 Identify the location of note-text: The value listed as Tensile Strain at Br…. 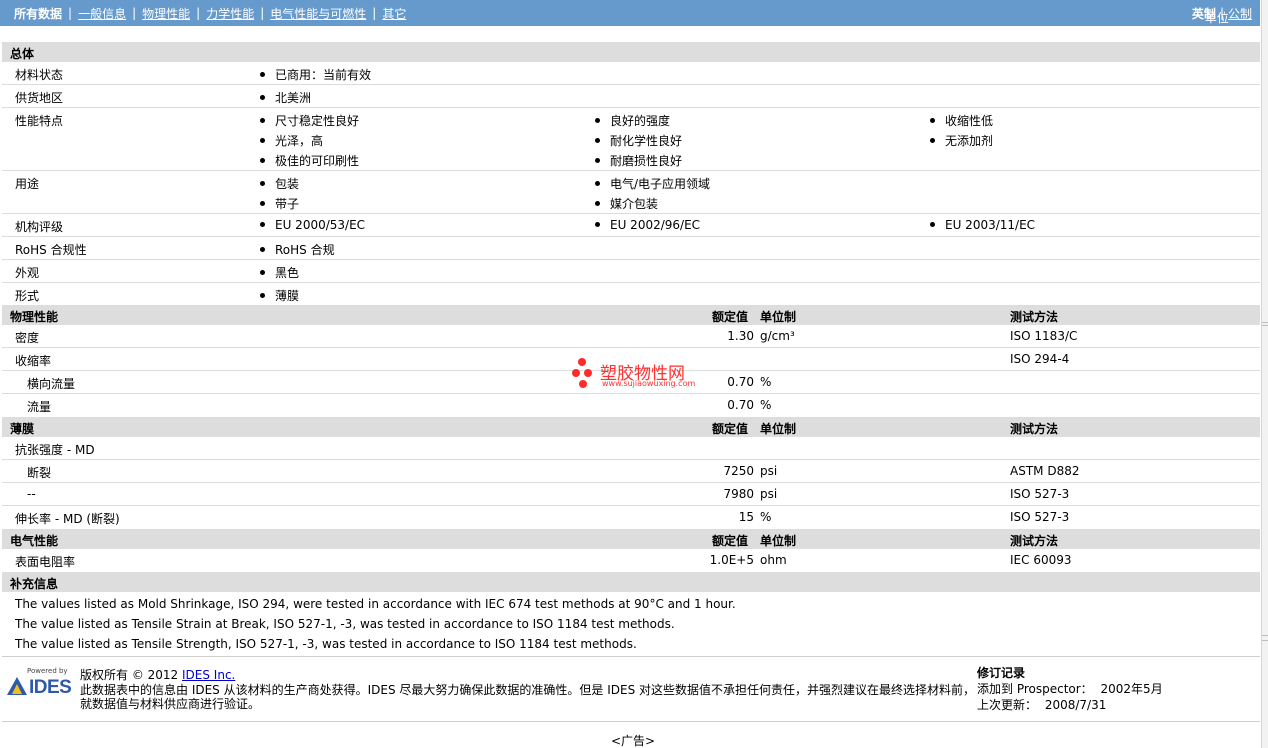
(345, 624).